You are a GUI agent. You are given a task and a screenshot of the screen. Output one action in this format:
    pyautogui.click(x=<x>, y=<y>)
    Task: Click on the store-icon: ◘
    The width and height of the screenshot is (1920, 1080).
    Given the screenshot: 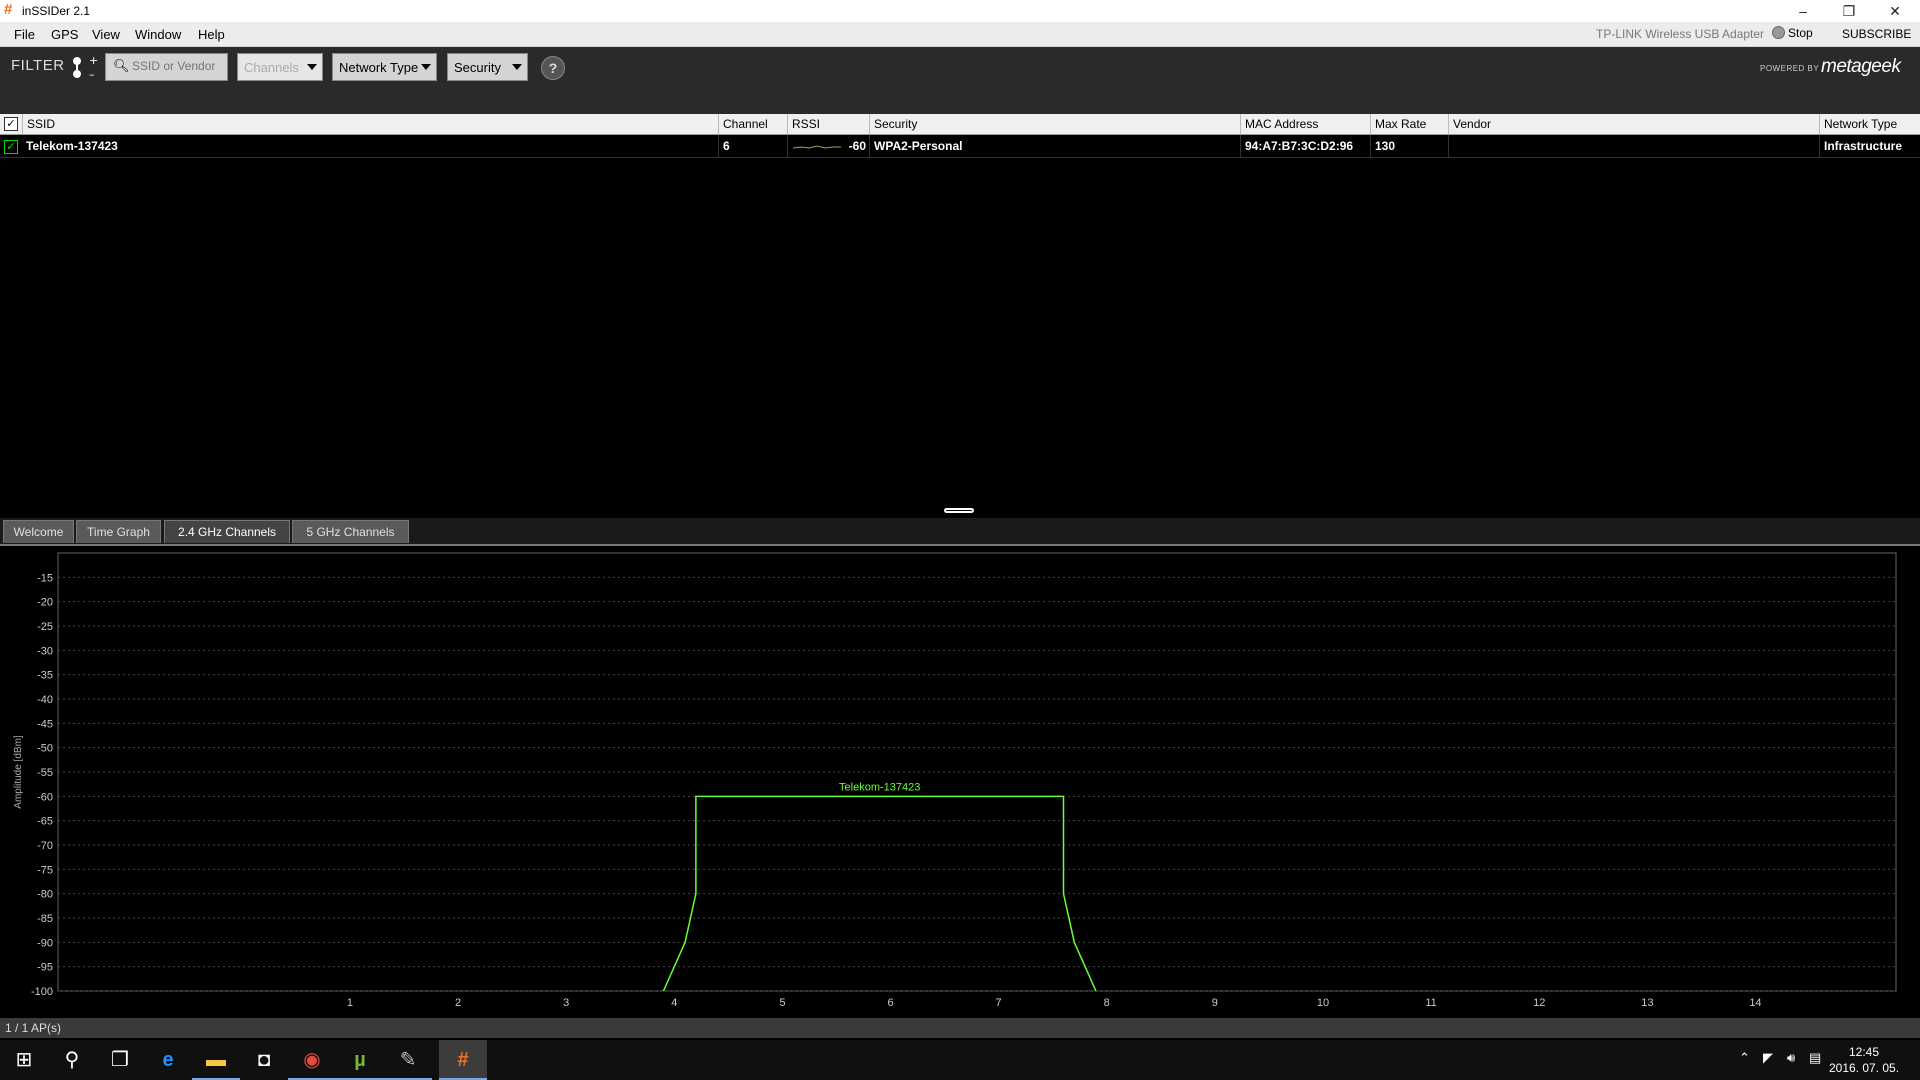 What is the action you would take?
    pyautogui.click(x=264, y=1060)
    